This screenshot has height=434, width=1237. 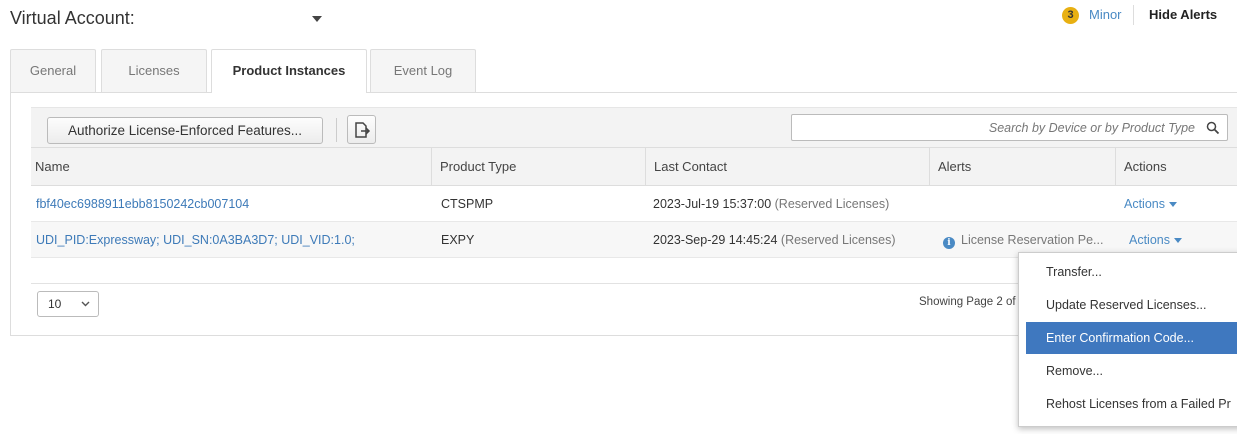 I want to click on export-button, so click(x=361, y=129).